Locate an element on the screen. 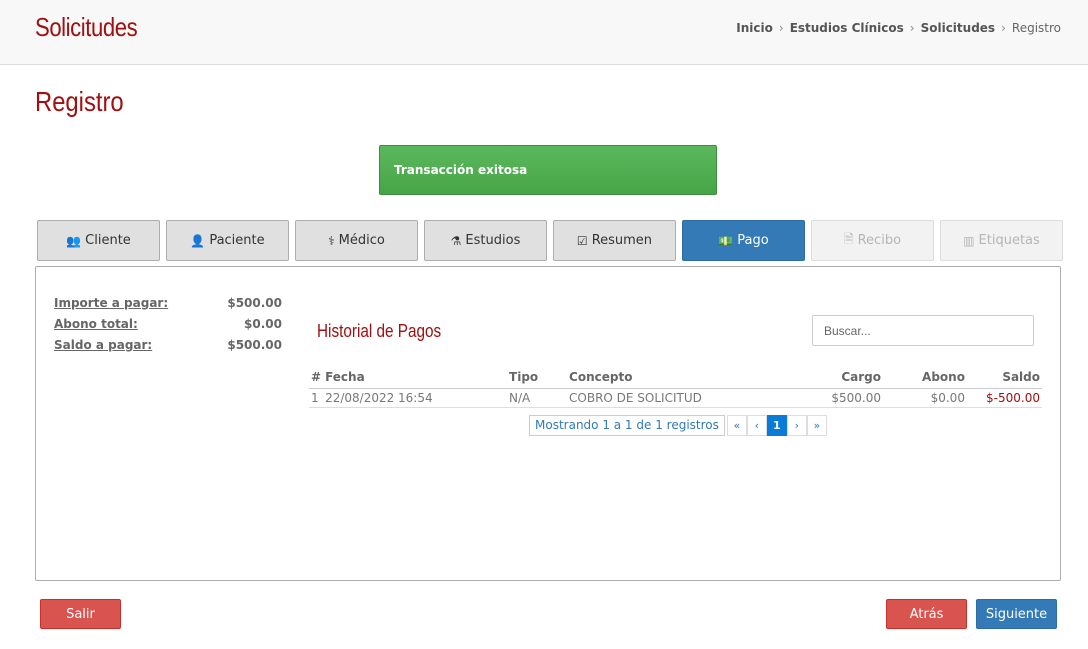 This screenshot has height=649, width=1088. saldo-label: Saldo a pagar: is located at coordinates (103, 345).